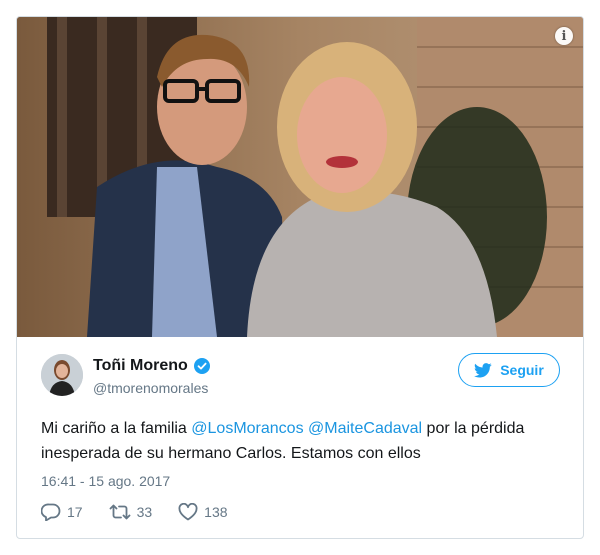 The height and width of the screenshot is (555, 600). Describe the element at coordinates (119, 512) in the screenshot. I see `retweet-icon` at that location.